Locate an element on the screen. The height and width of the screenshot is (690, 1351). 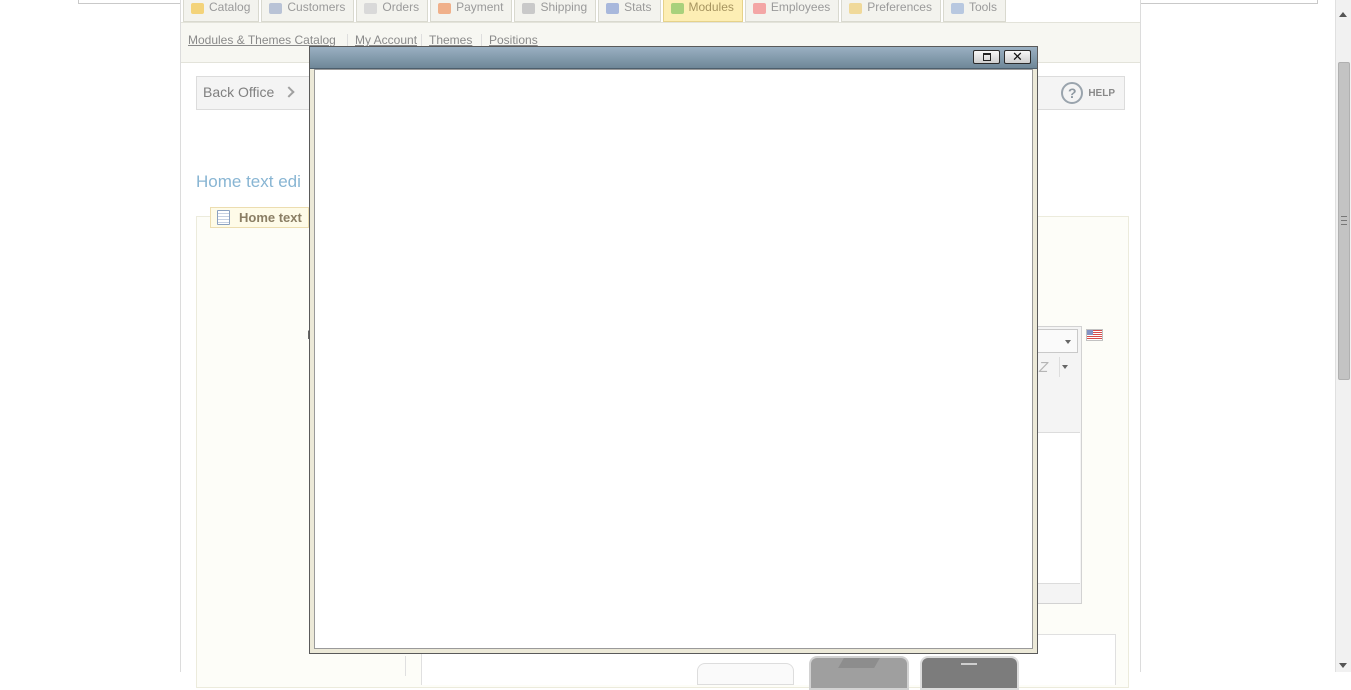
tab-stats: Stats is located at coordinates (629, 11).